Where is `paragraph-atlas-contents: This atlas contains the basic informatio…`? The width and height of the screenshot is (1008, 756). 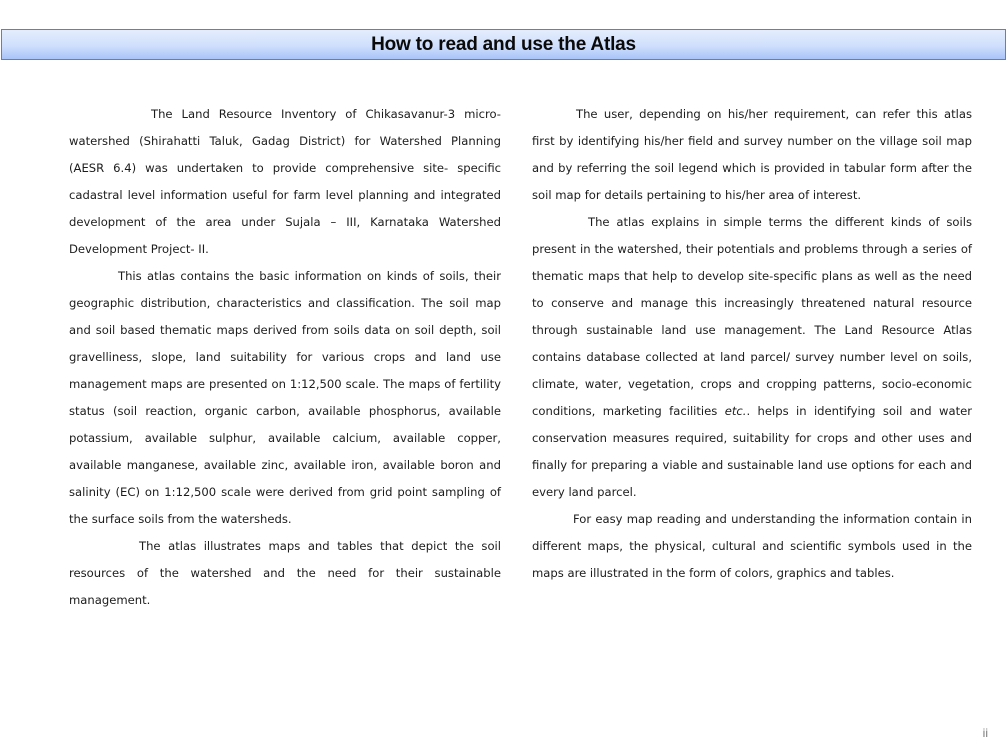 paragraph-atlas-contents: This atlas contains the basic informatio… is located at coordinates (285, 397).